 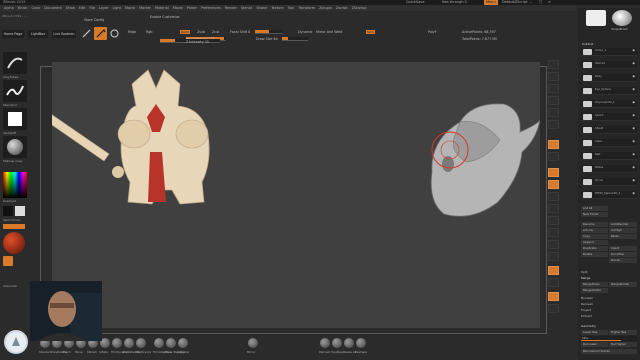 What do you see at coordinates (594, 284) in the screenshot?
I see `merge-down-button: MergeDown` at bounding box center [594, 284].